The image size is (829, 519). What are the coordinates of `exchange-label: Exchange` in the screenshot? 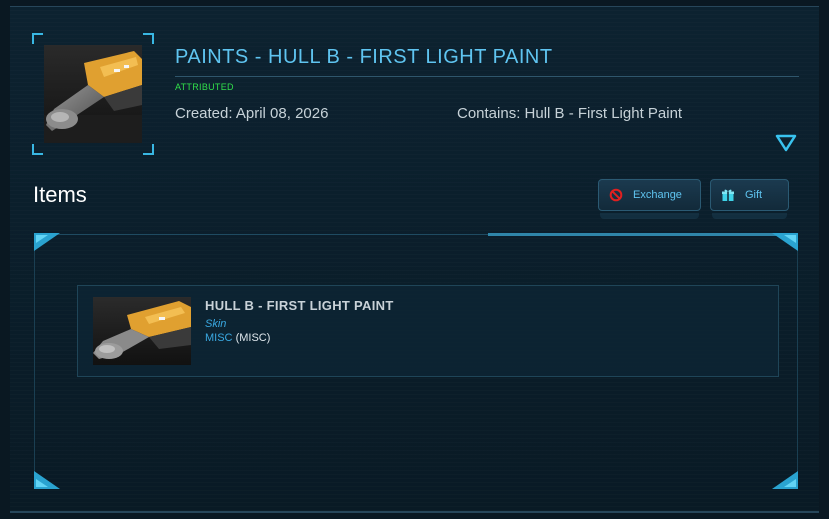 It's located at (657, 195).